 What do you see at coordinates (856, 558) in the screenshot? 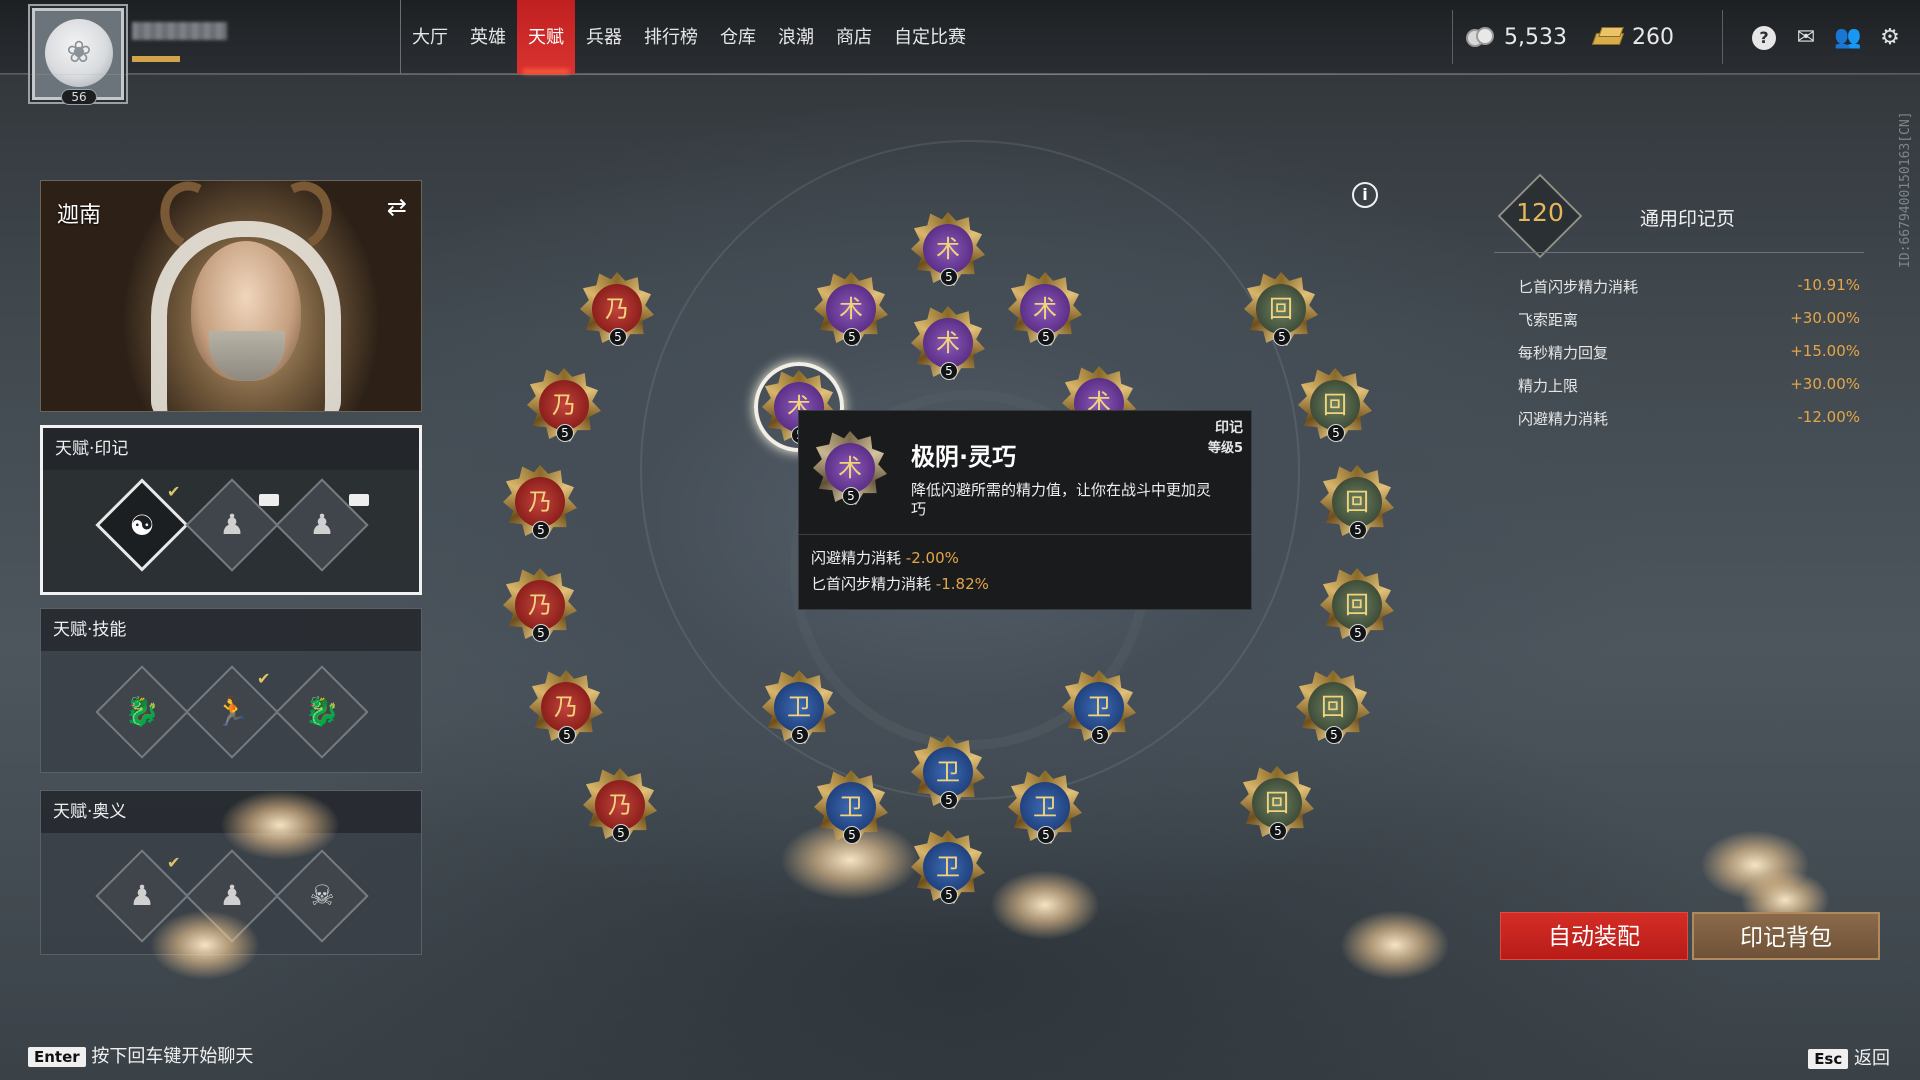
I see `tooltip-stat-label: 闪避精力消耗` at bounding box center [856, 558].